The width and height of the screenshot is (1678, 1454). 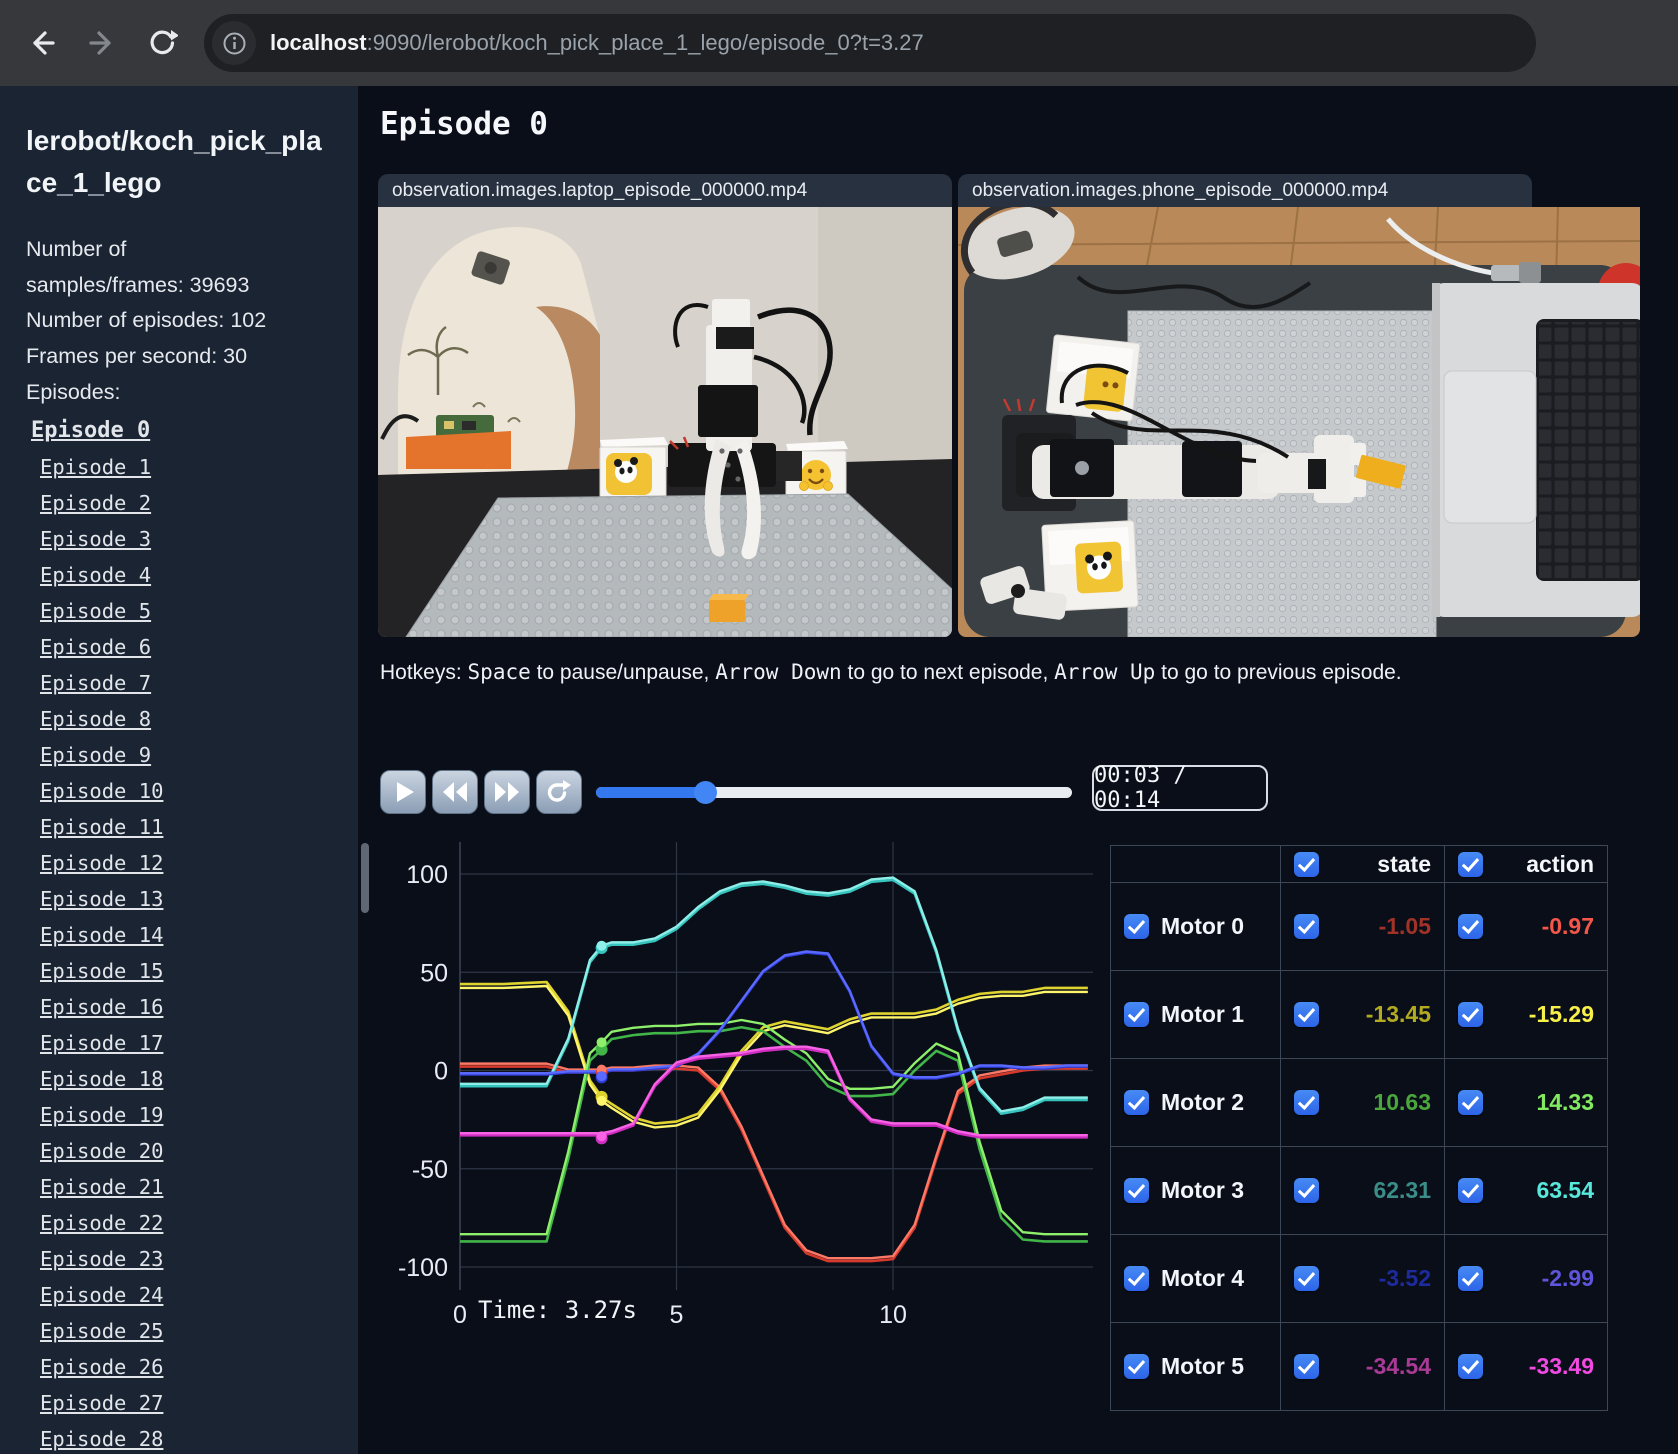 What do you see at coordinates (162, 43) in the screenshot?
I see `reload-icon` at bounding box center [162, 43].